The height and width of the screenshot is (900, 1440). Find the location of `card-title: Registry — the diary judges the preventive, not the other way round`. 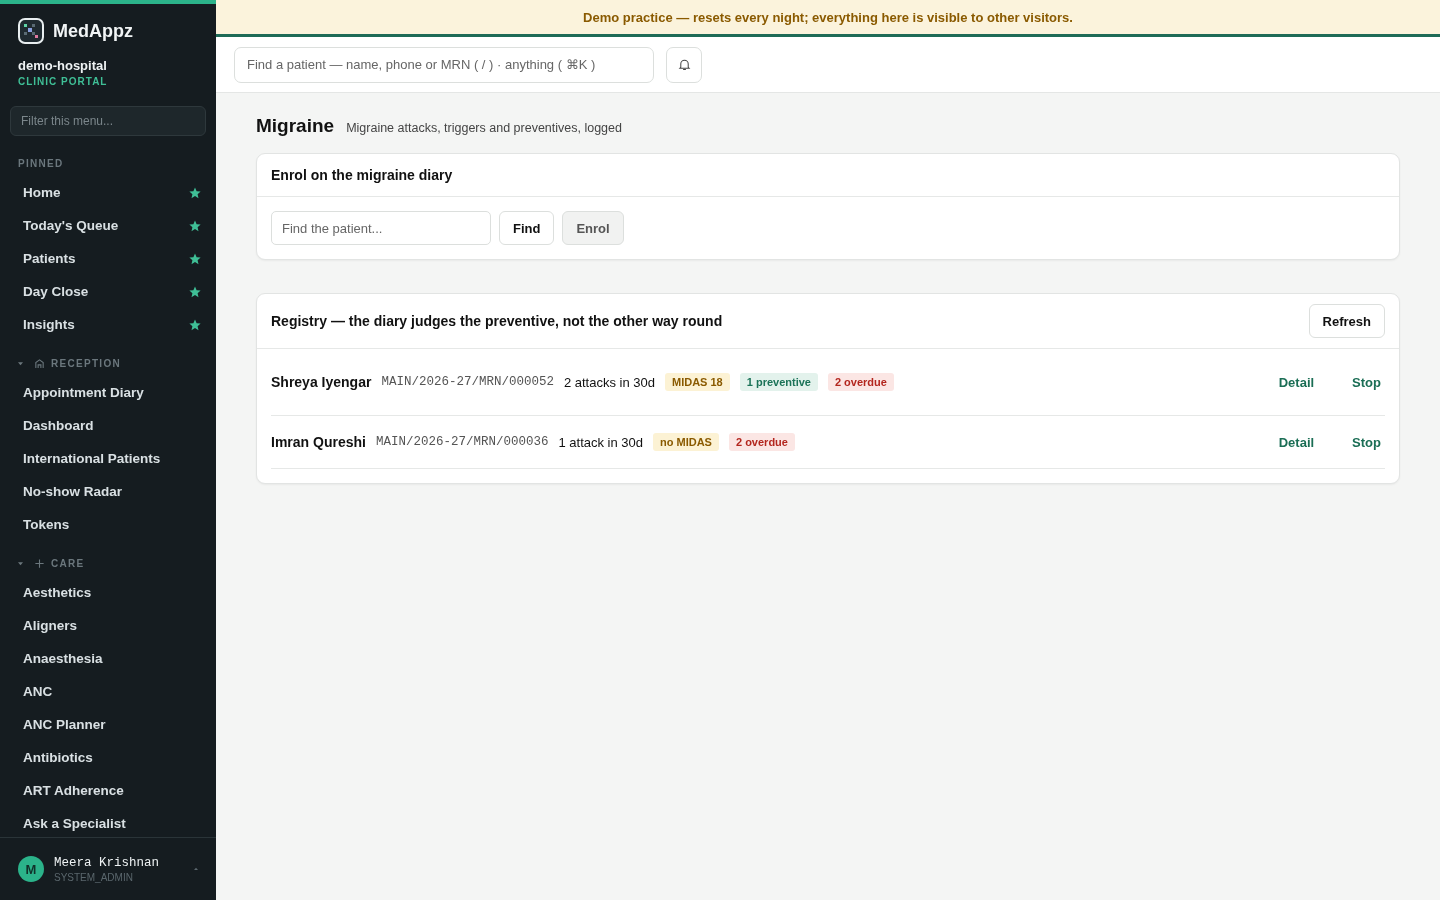

card-title: Registry — the diary judges the preventive, not the other way round is located at coordinates (497, 321).